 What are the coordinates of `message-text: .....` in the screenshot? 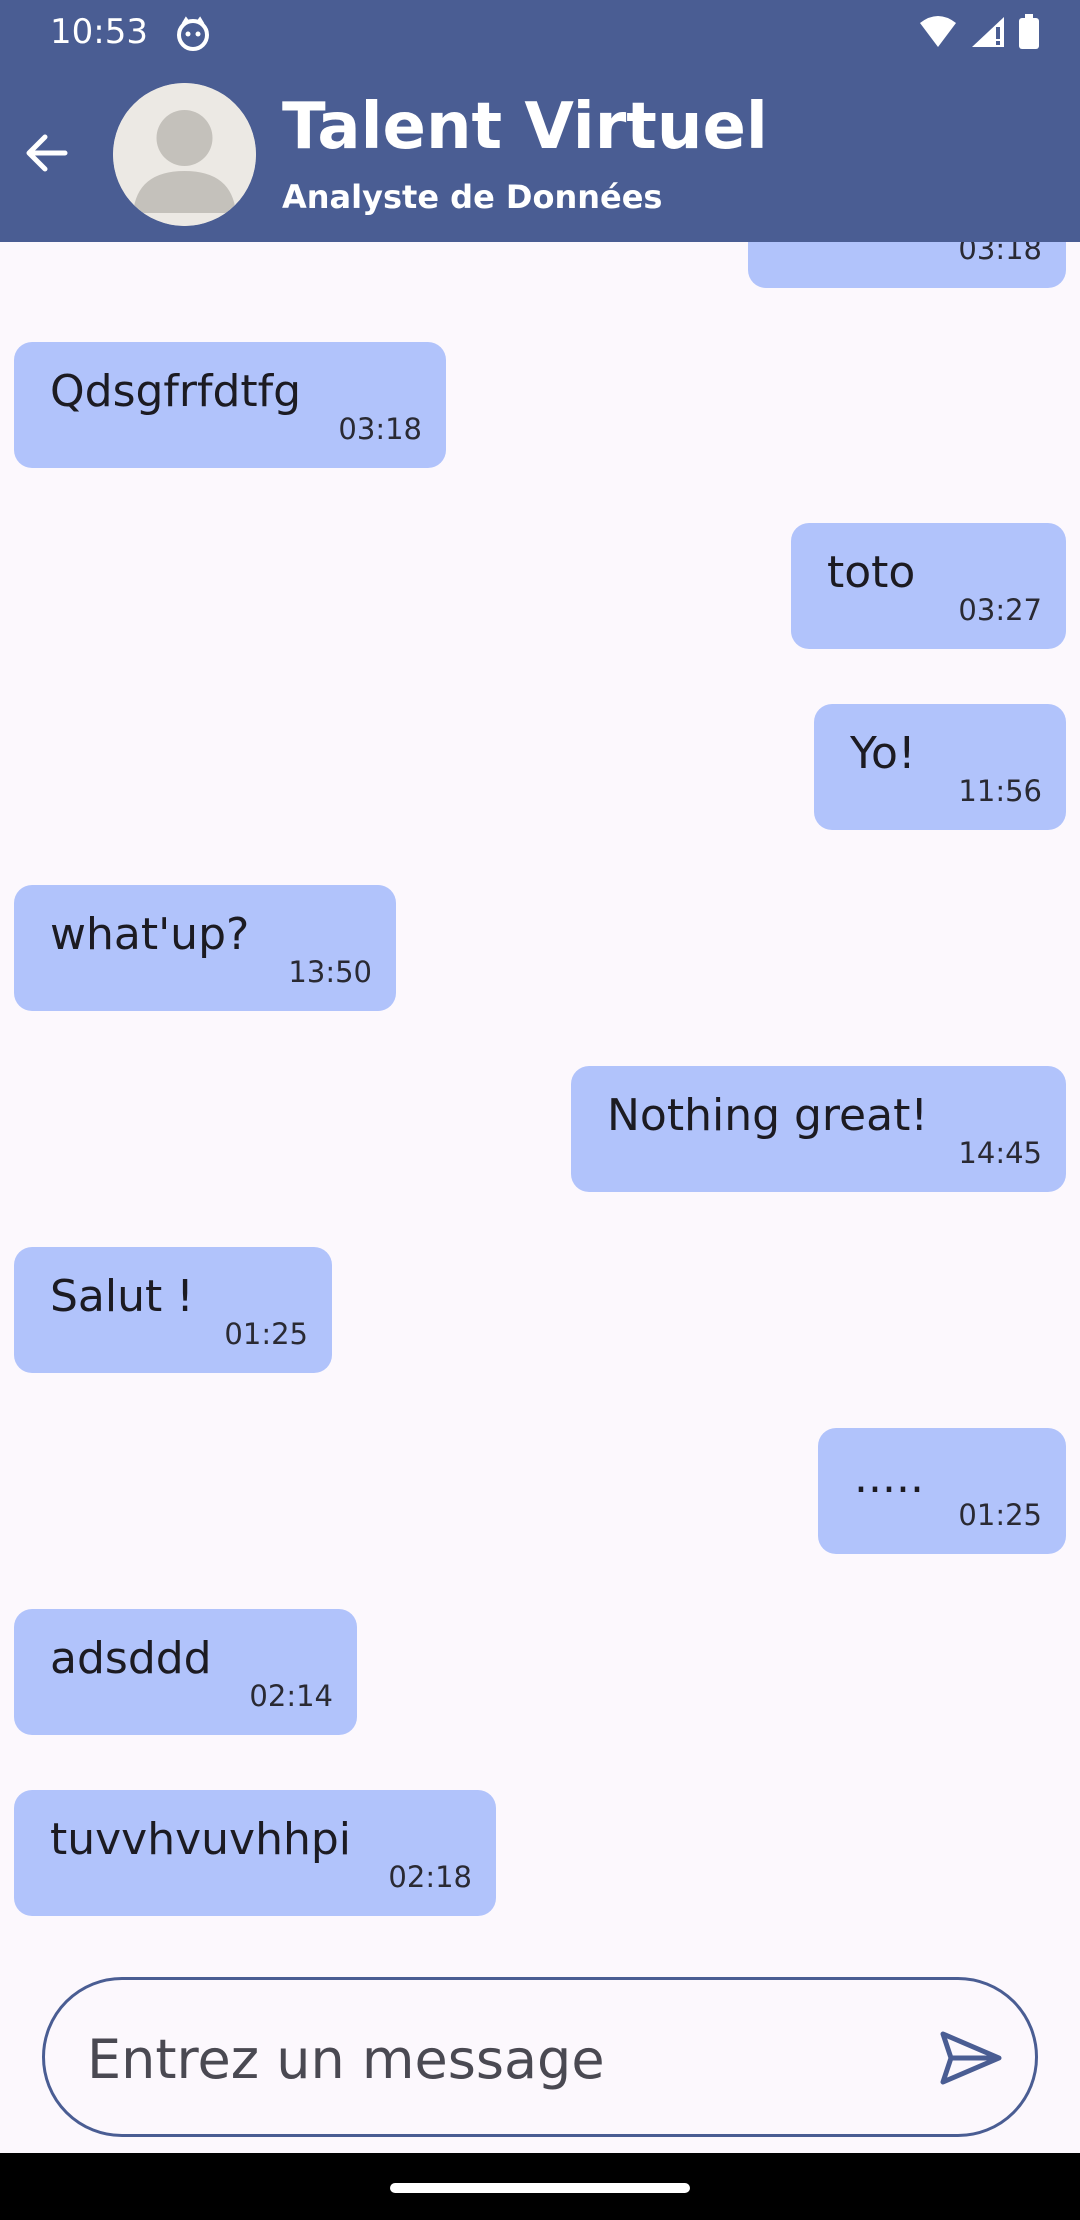 It's located at (889, 1477).